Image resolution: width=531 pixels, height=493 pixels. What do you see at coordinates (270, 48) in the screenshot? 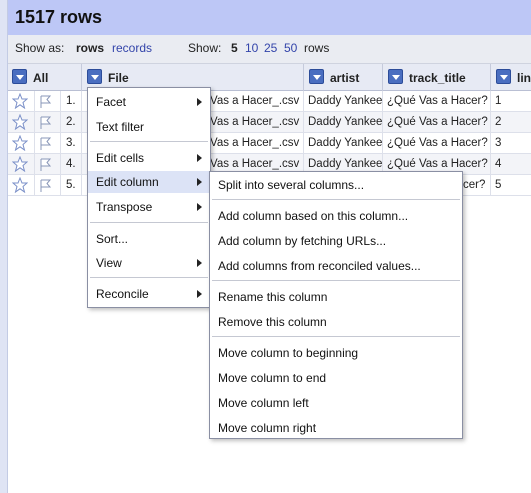
I see `page-size-25: 25` at bounding box center [270, 48].